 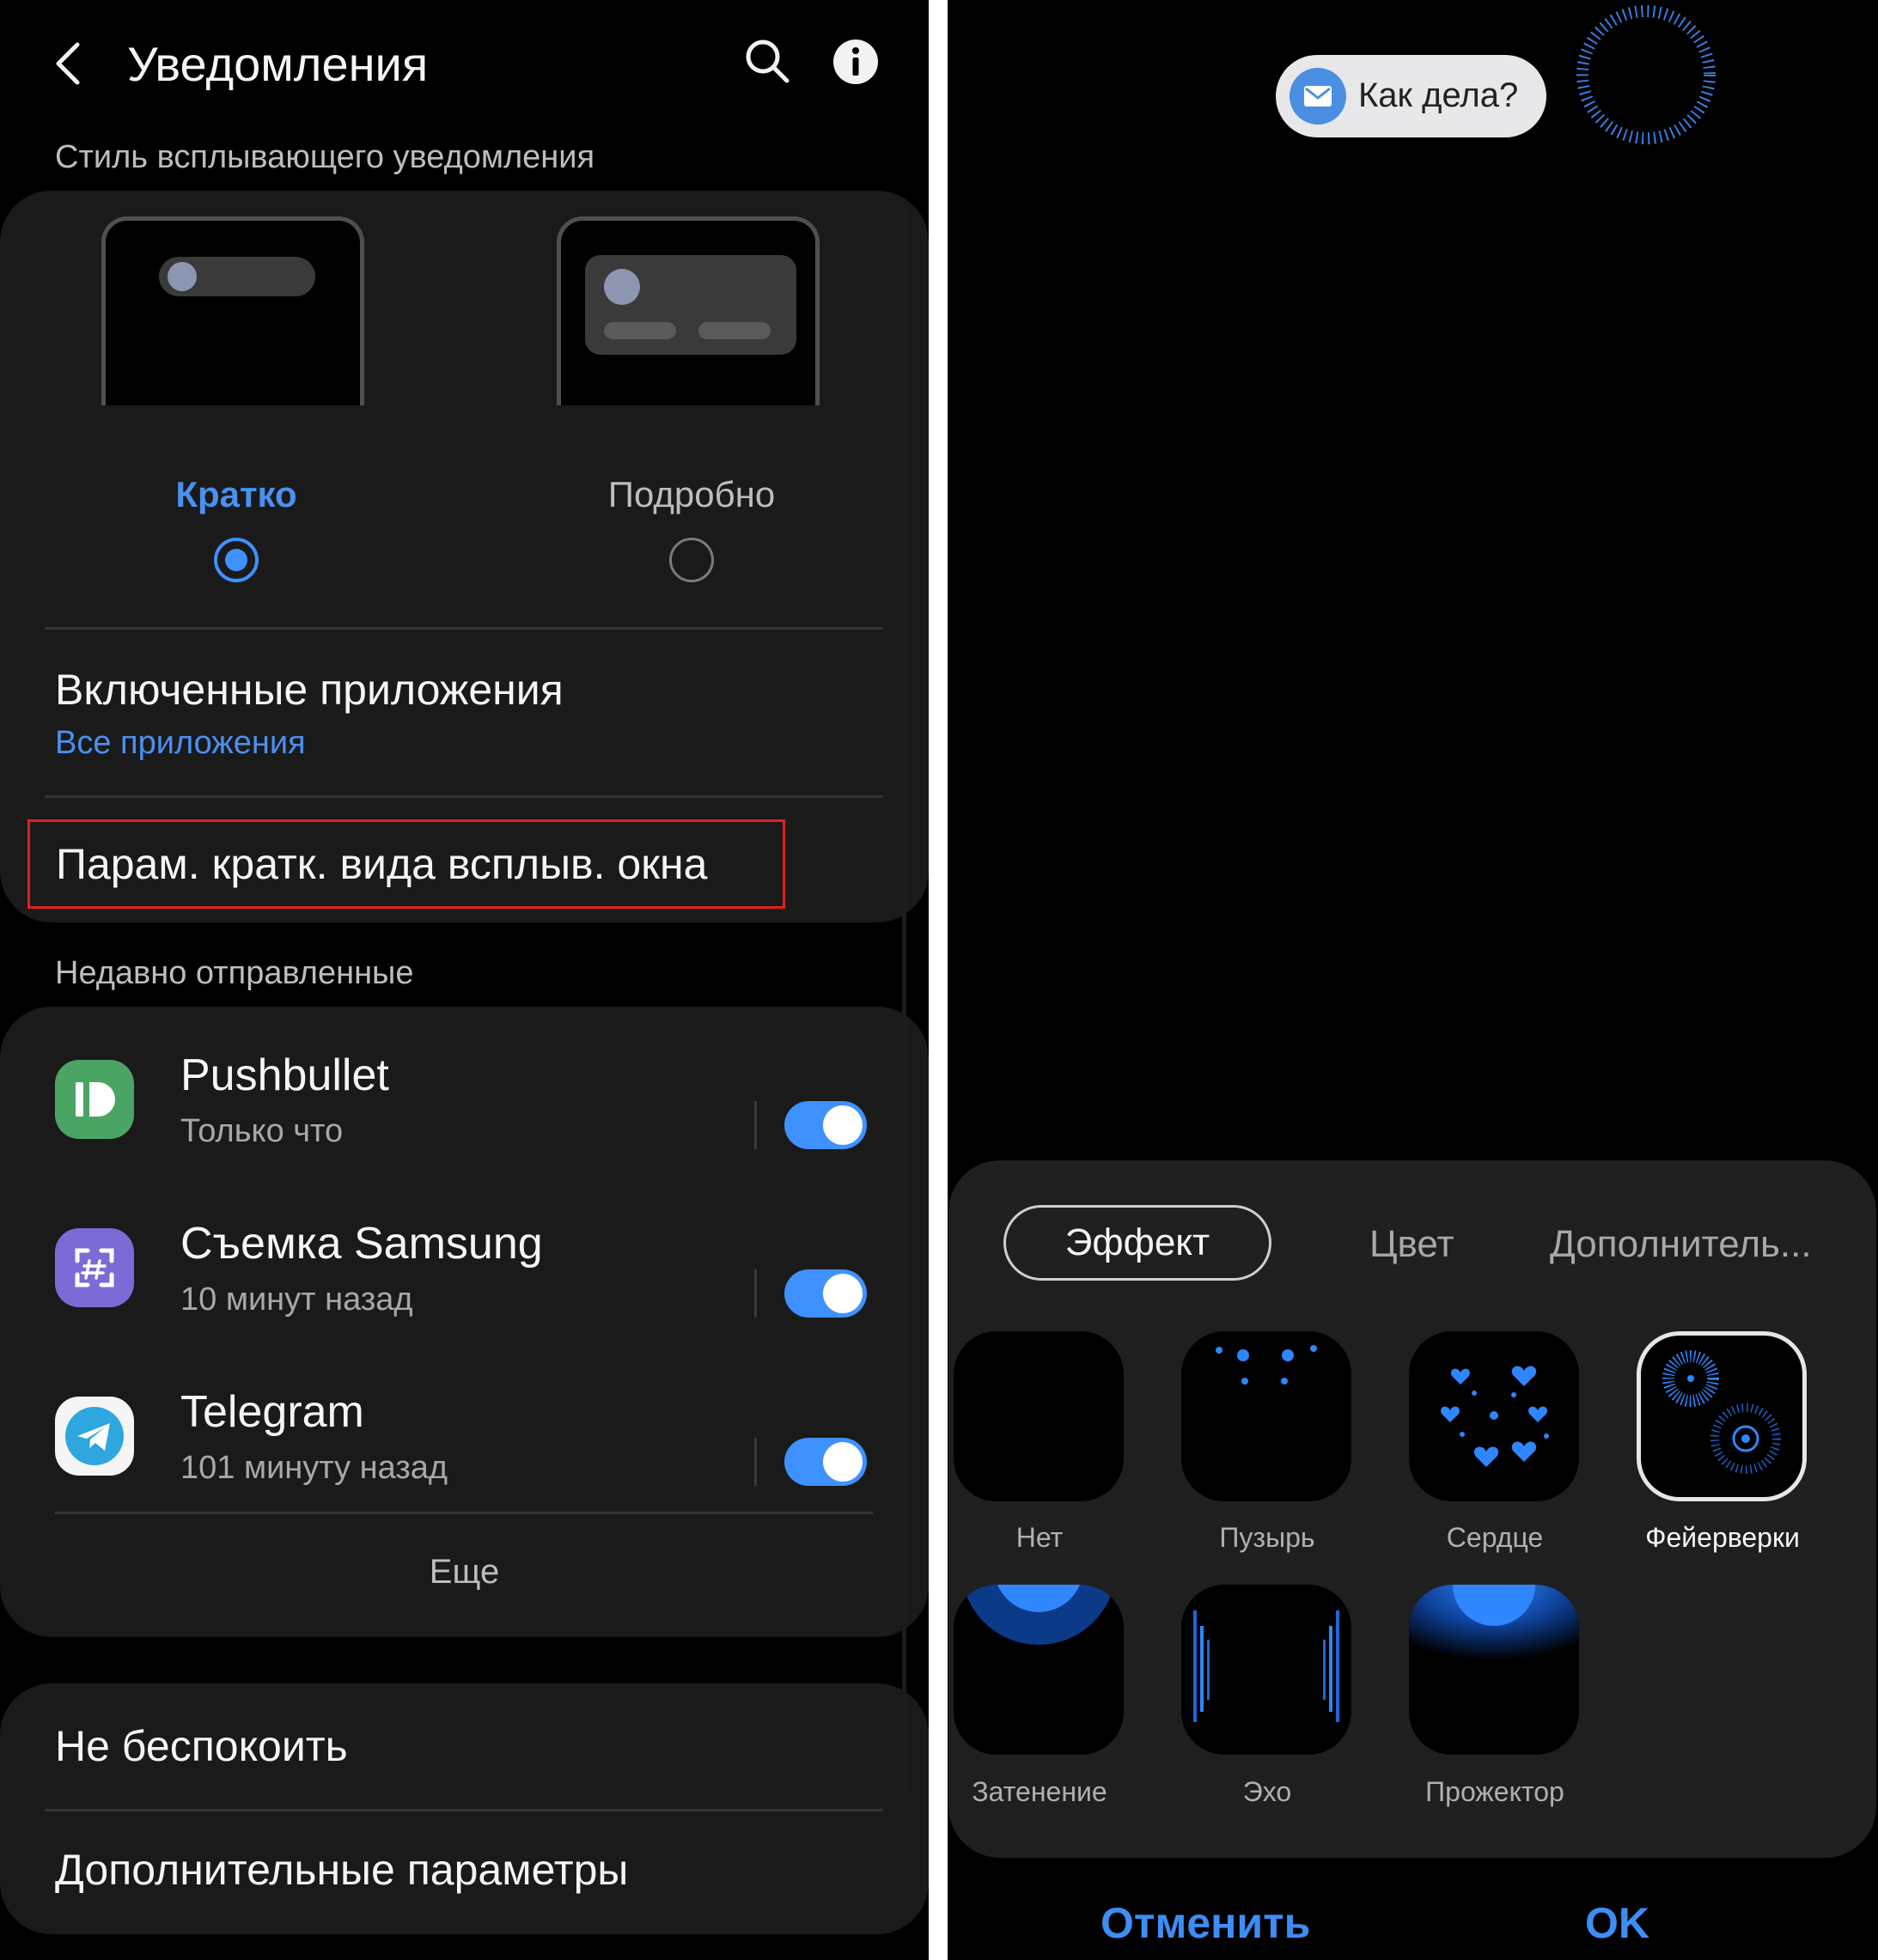 I want to click on telegram-app-icon, so click(x=94, y=1436).